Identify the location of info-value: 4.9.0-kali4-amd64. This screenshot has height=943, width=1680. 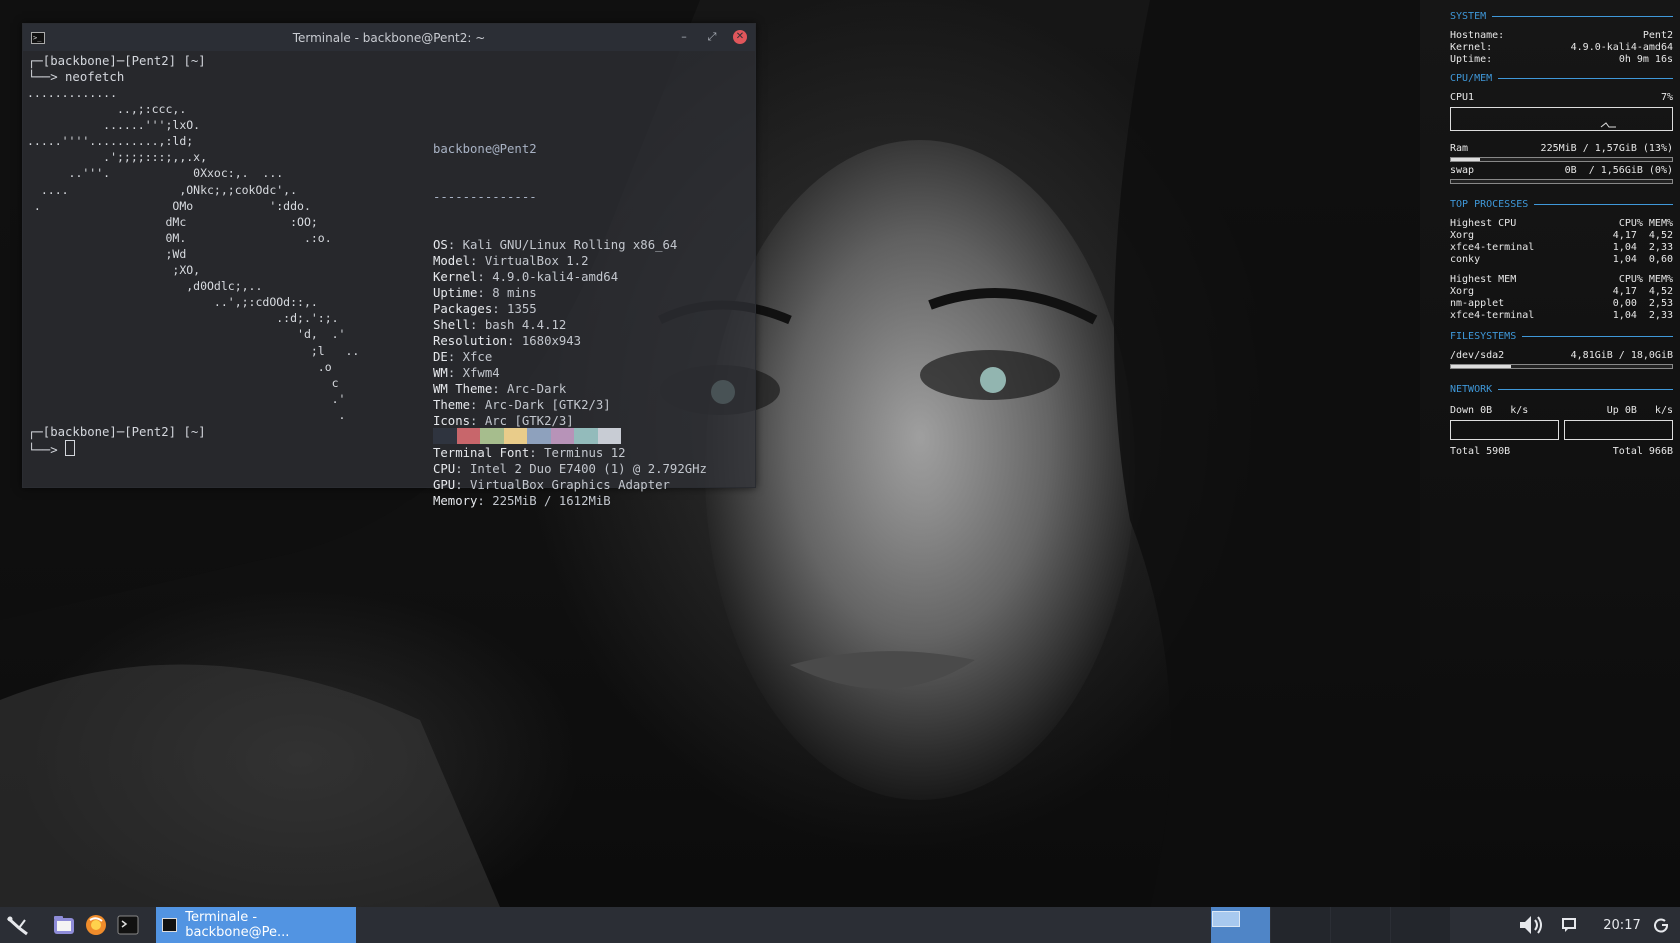
(555, 277).